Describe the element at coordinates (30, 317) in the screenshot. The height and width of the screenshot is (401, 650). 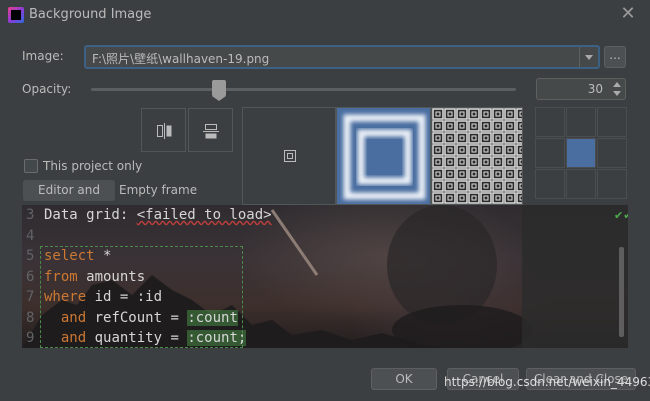
I see `line-number: 8` at that location.